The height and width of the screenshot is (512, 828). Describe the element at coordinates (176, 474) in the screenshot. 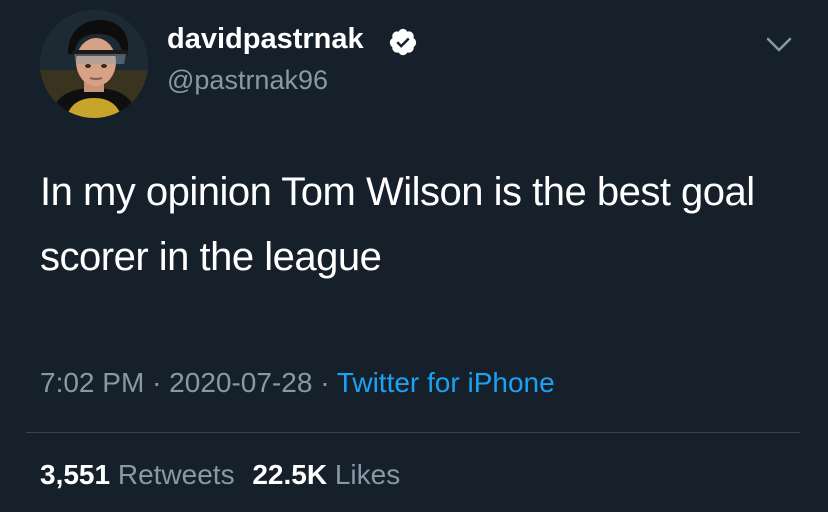

I see `retweets-label: Retweets` at that location.